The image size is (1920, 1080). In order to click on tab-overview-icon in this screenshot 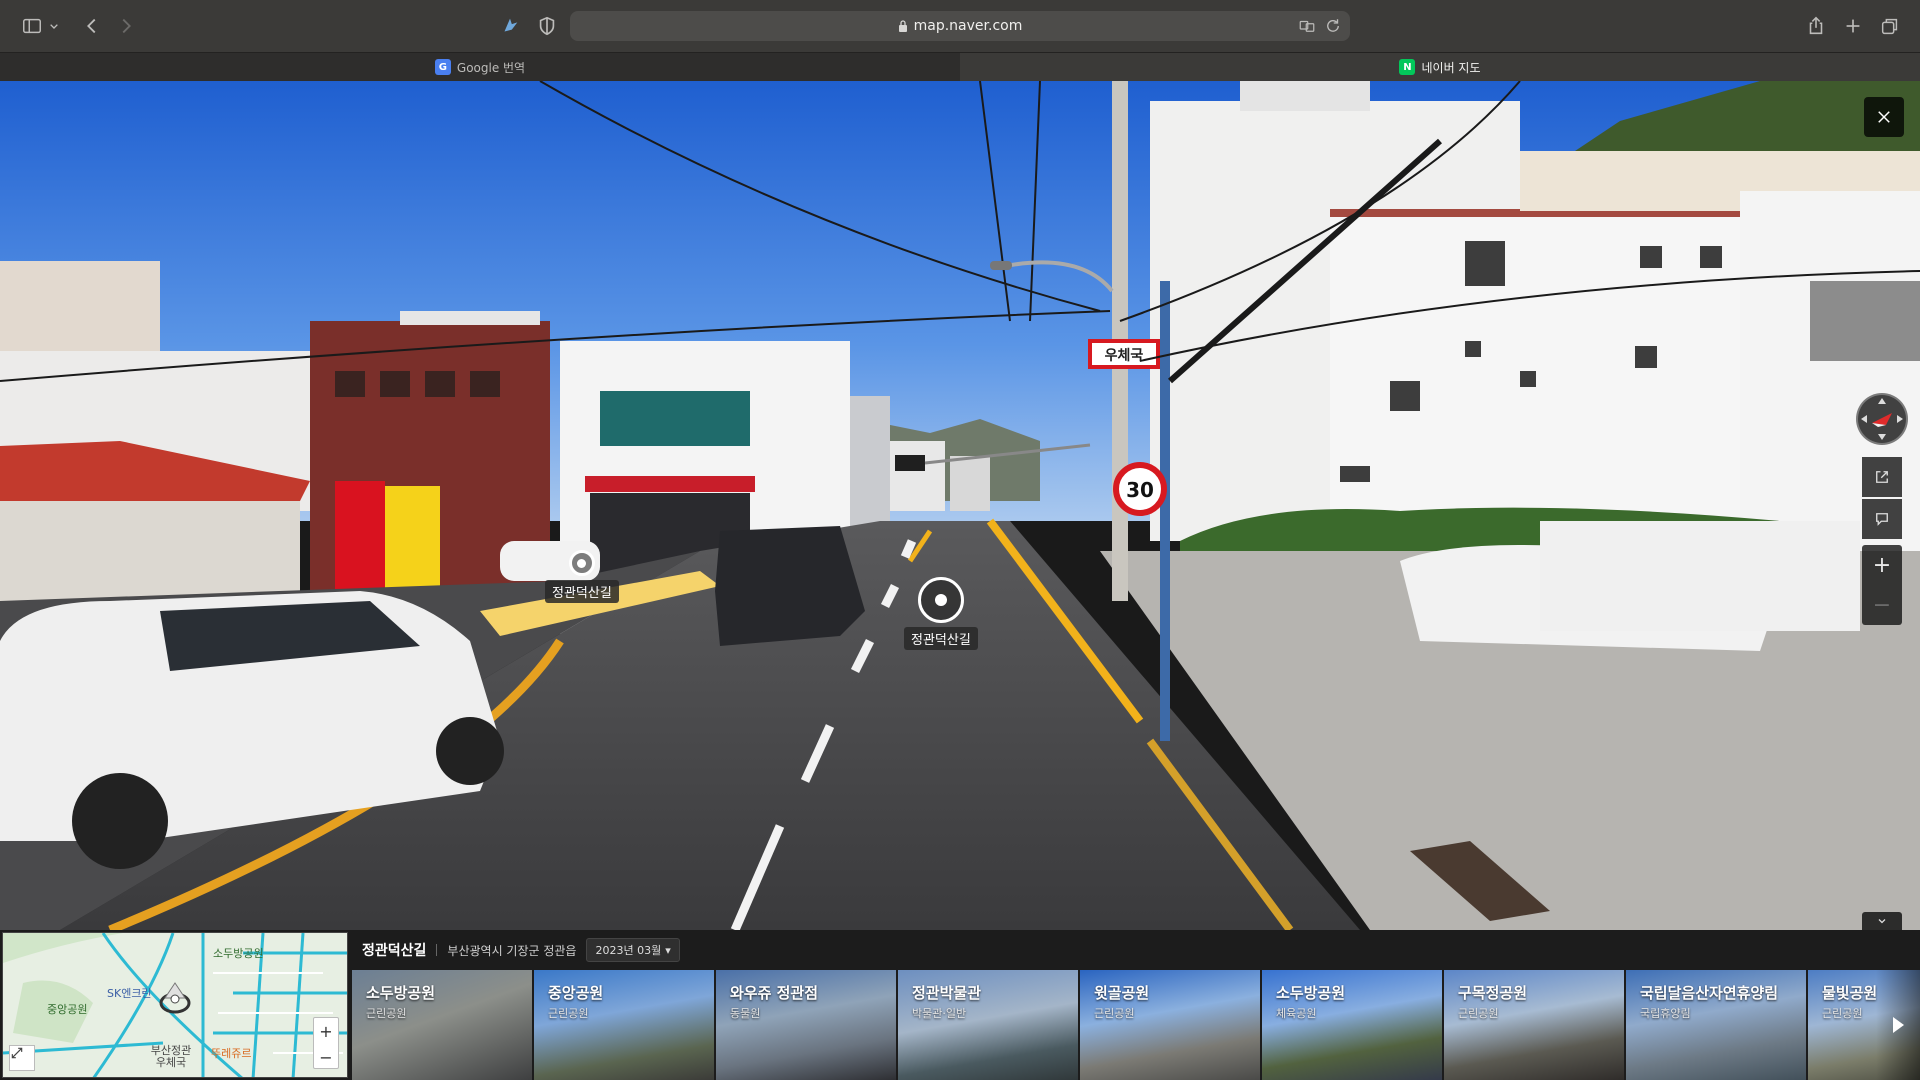, I will do `click(1890, 26)`.